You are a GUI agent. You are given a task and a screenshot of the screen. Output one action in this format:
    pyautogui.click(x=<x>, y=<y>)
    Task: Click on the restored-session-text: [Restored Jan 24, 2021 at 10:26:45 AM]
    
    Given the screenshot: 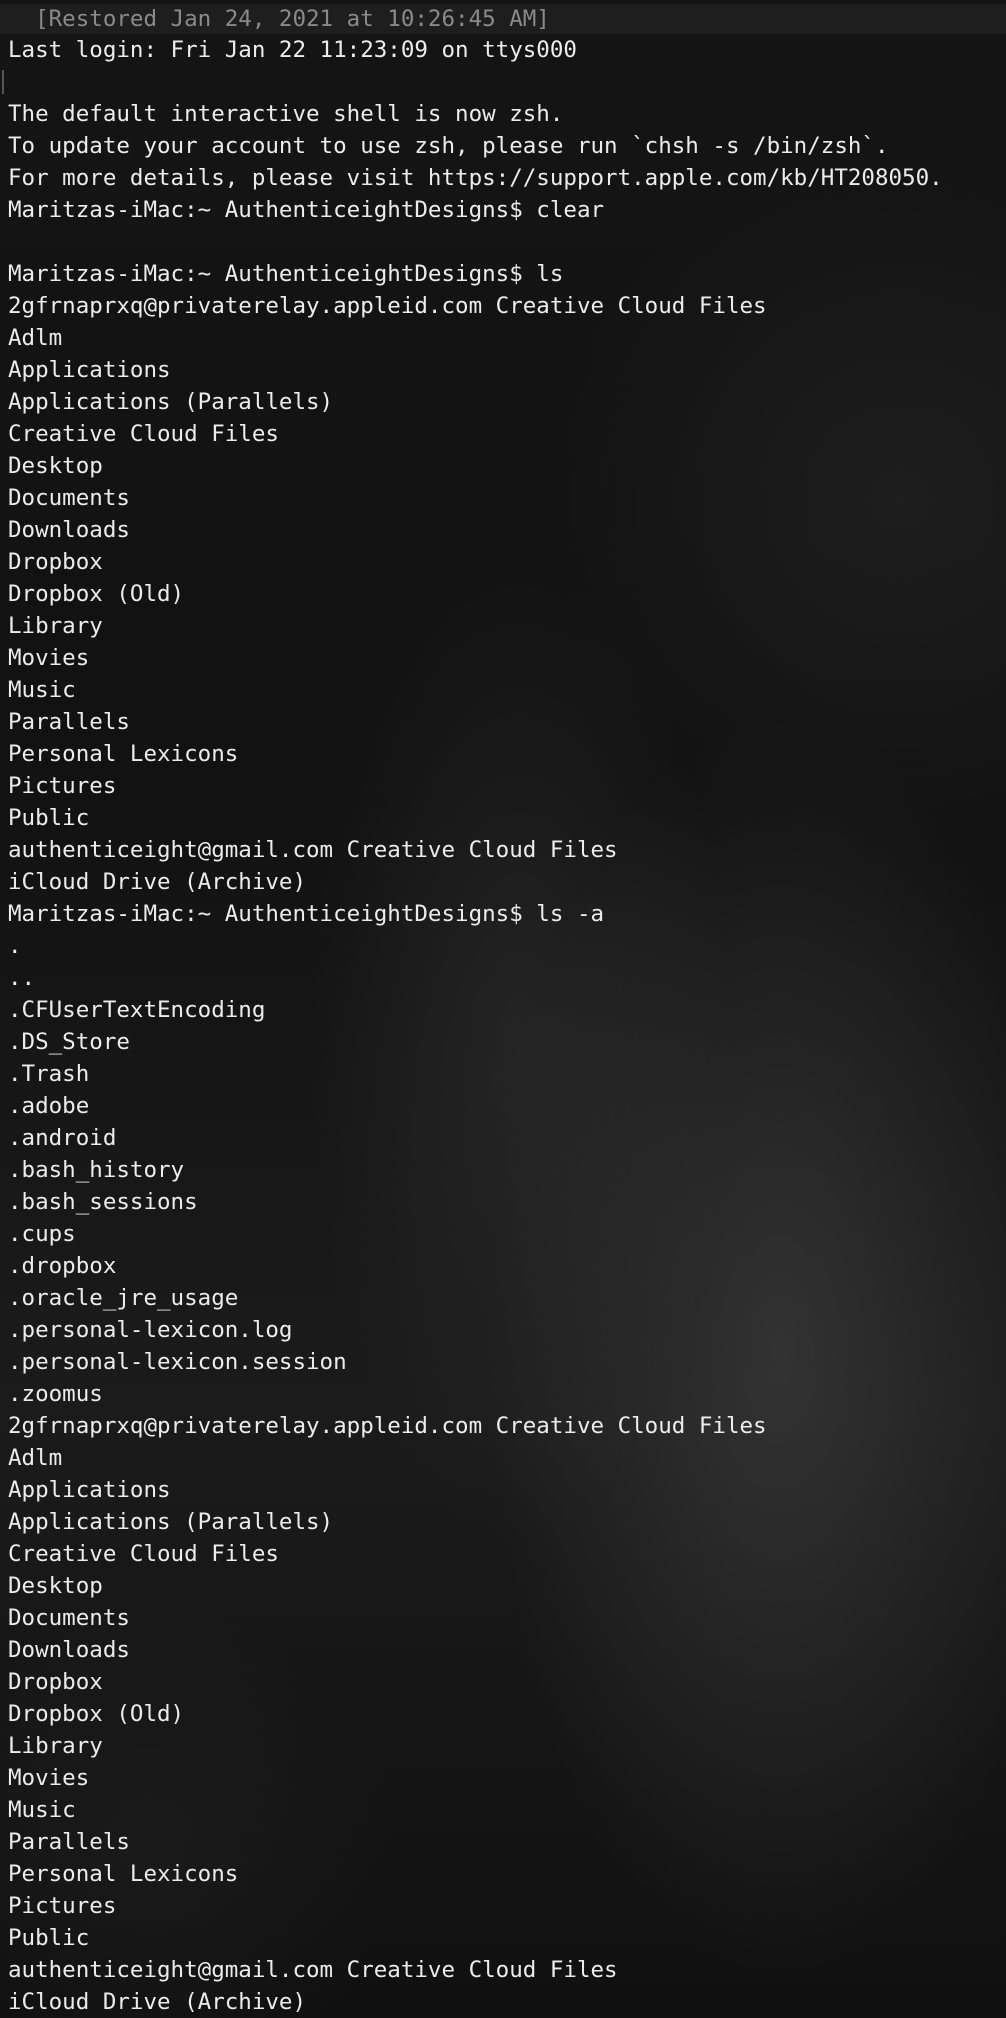 What is the action you would take?
    pyautogui.click(x=279, y=19)
    